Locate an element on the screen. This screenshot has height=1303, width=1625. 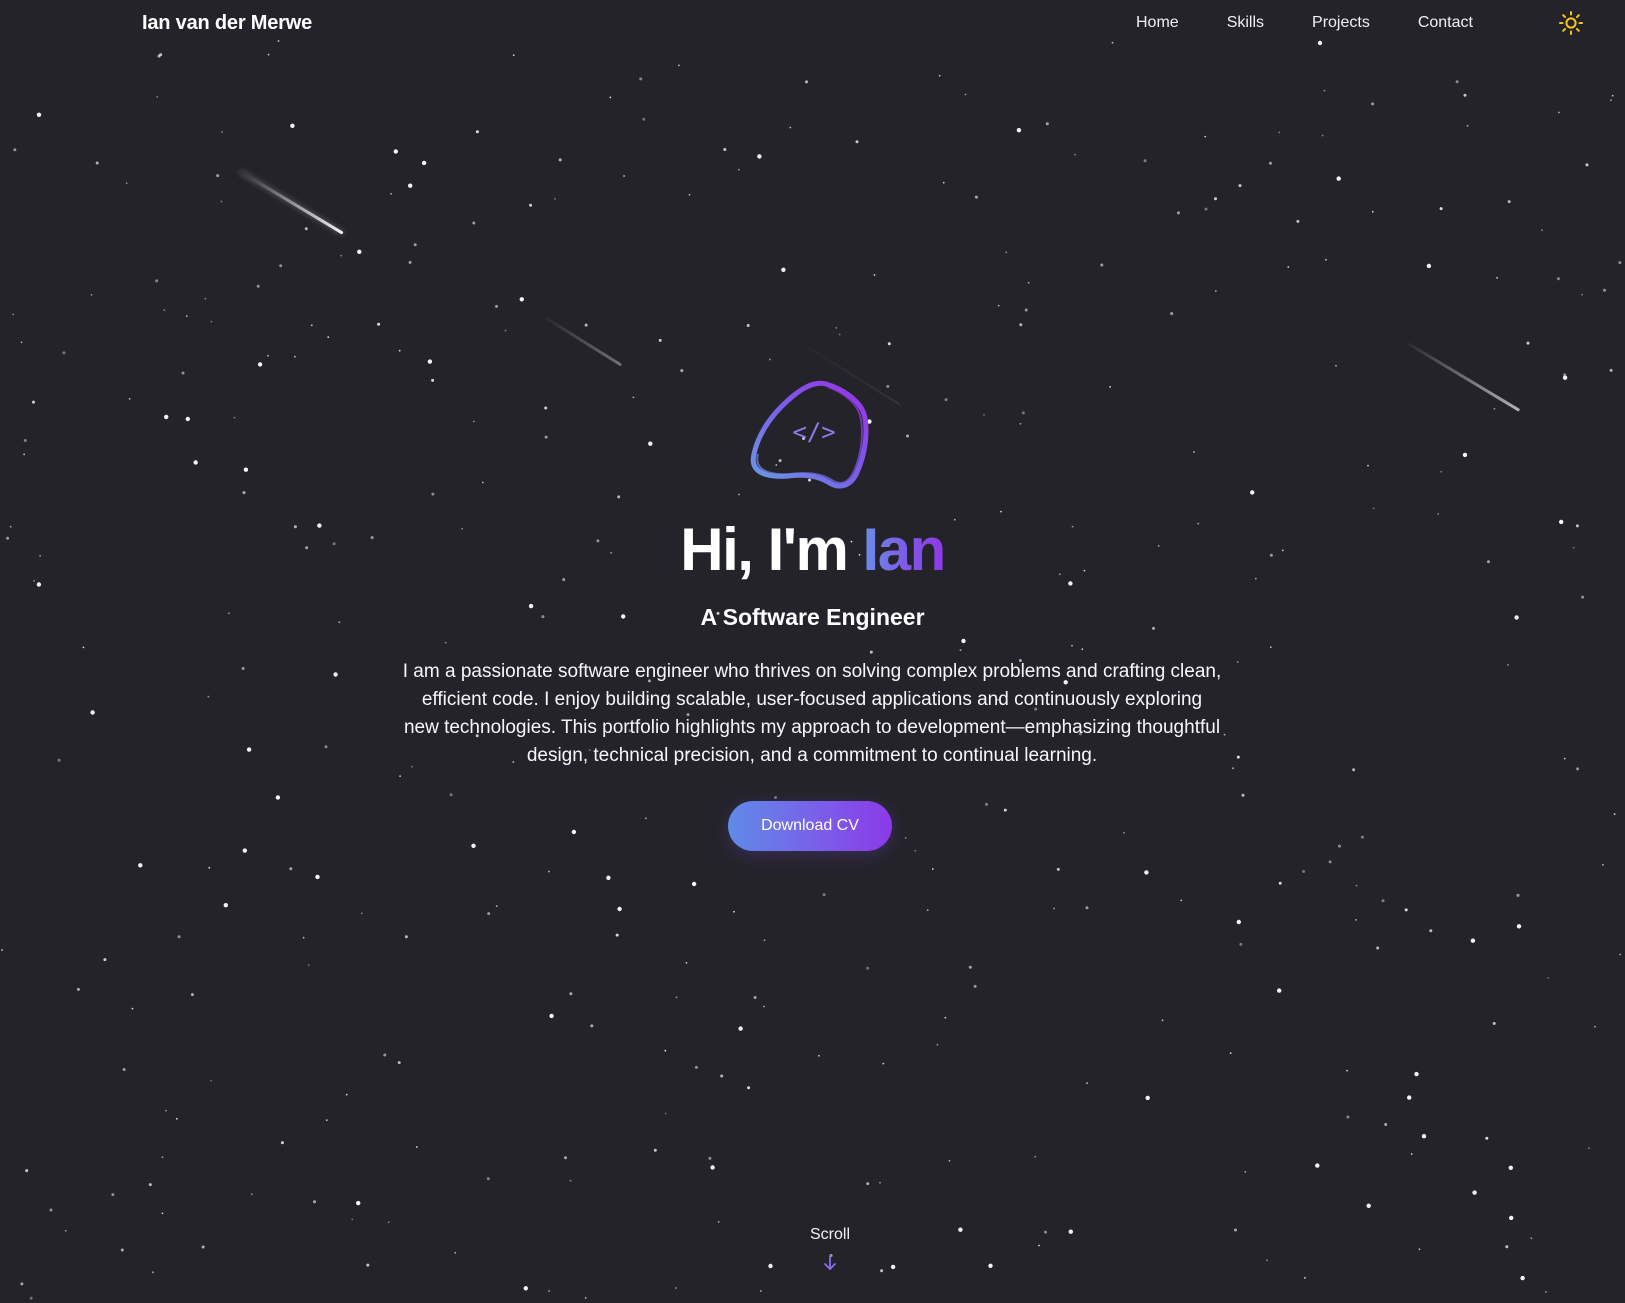
nav-link-skills: Skills is located at coordinates (1245, 23).